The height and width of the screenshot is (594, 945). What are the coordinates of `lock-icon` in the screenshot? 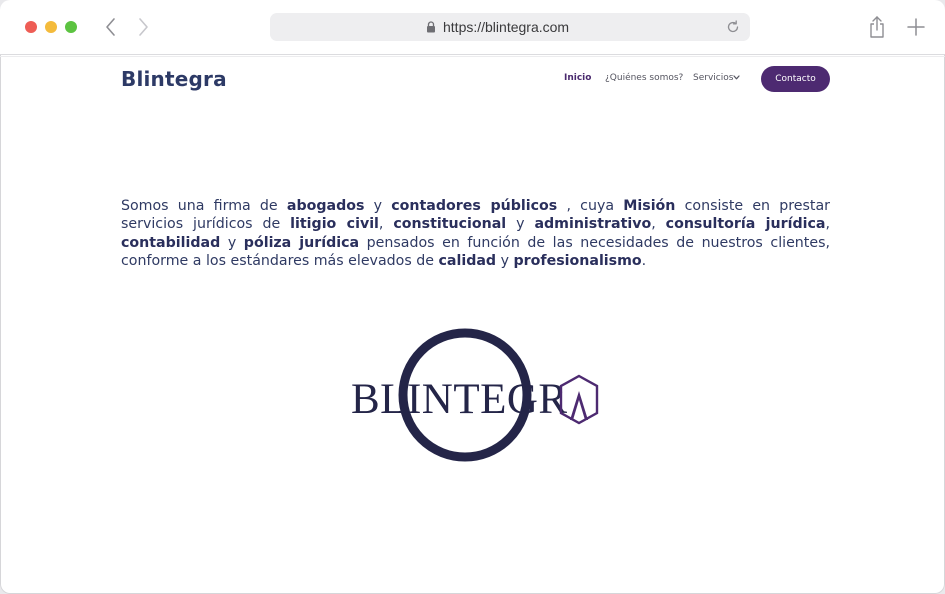 It's located at (431, 27).